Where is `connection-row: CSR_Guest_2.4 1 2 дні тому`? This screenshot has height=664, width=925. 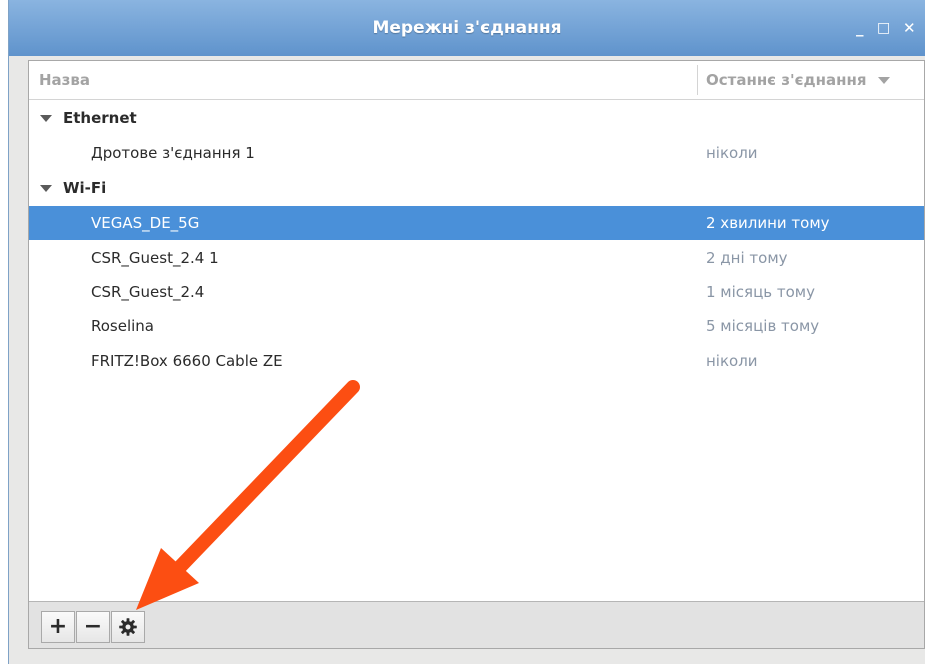
connection-row: CSR_Guest_2.4 1 2 дні тому is located at coordinates (476, 258).